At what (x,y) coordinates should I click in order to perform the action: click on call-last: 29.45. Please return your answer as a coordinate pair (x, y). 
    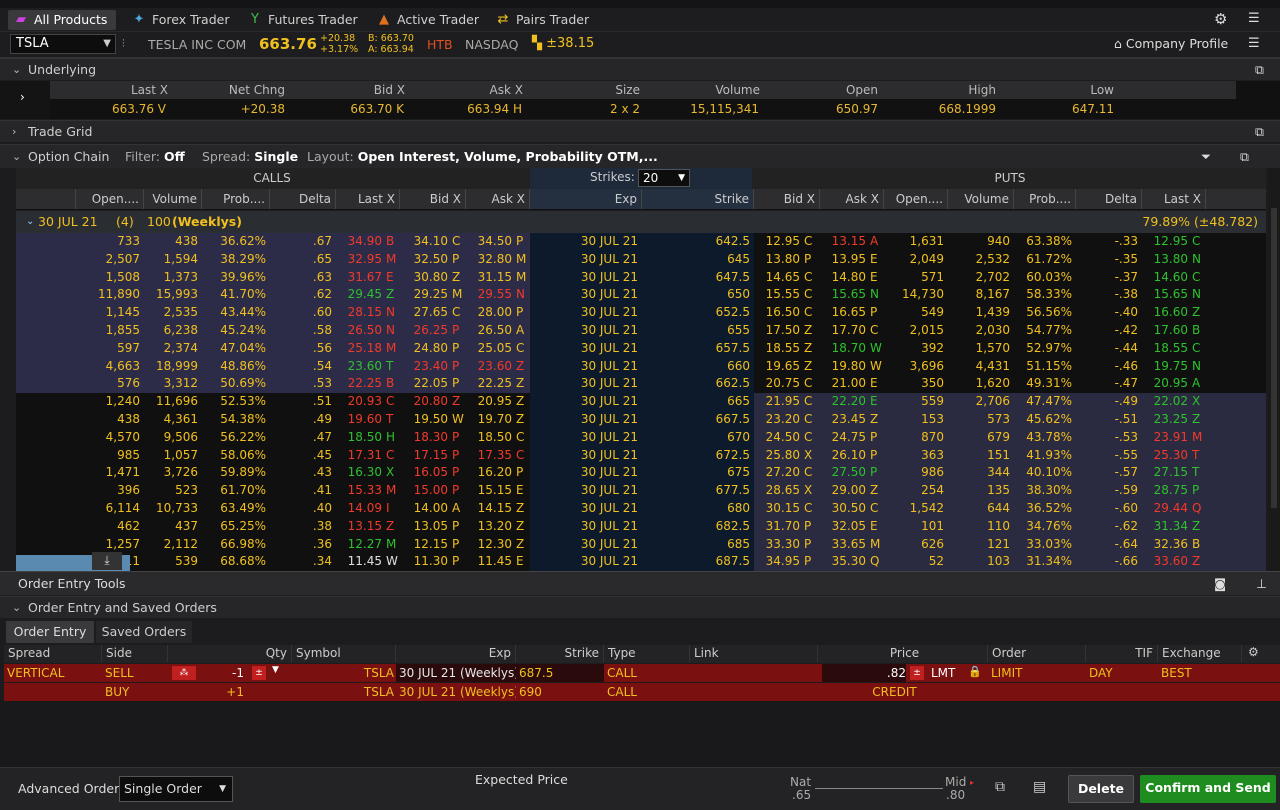
    Looking at the image, I should click on (359, 295).